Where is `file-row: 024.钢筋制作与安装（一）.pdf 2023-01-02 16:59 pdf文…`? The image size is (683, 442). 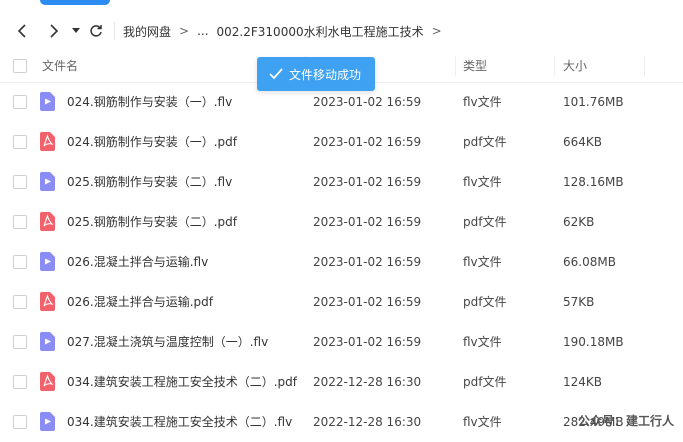
file-row: 024.钢筋制作与安装（一）.pdf 2023-01-02 16:59 pdf文… is located at coordinates (341, 142).